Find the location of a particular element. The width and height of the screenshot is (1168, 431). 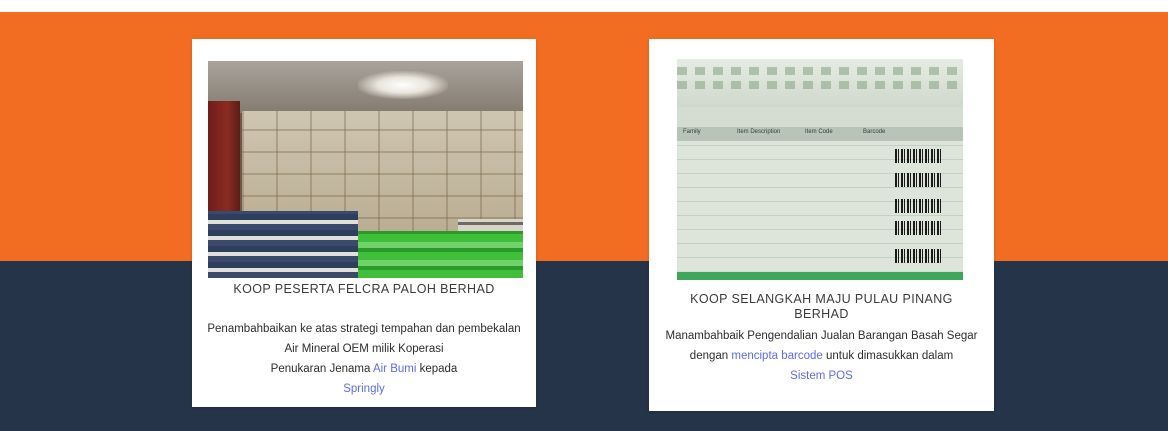

card-title: KOOP PESERTA FELCRA PALOH BERHAD is located at coordinates (364, 289).